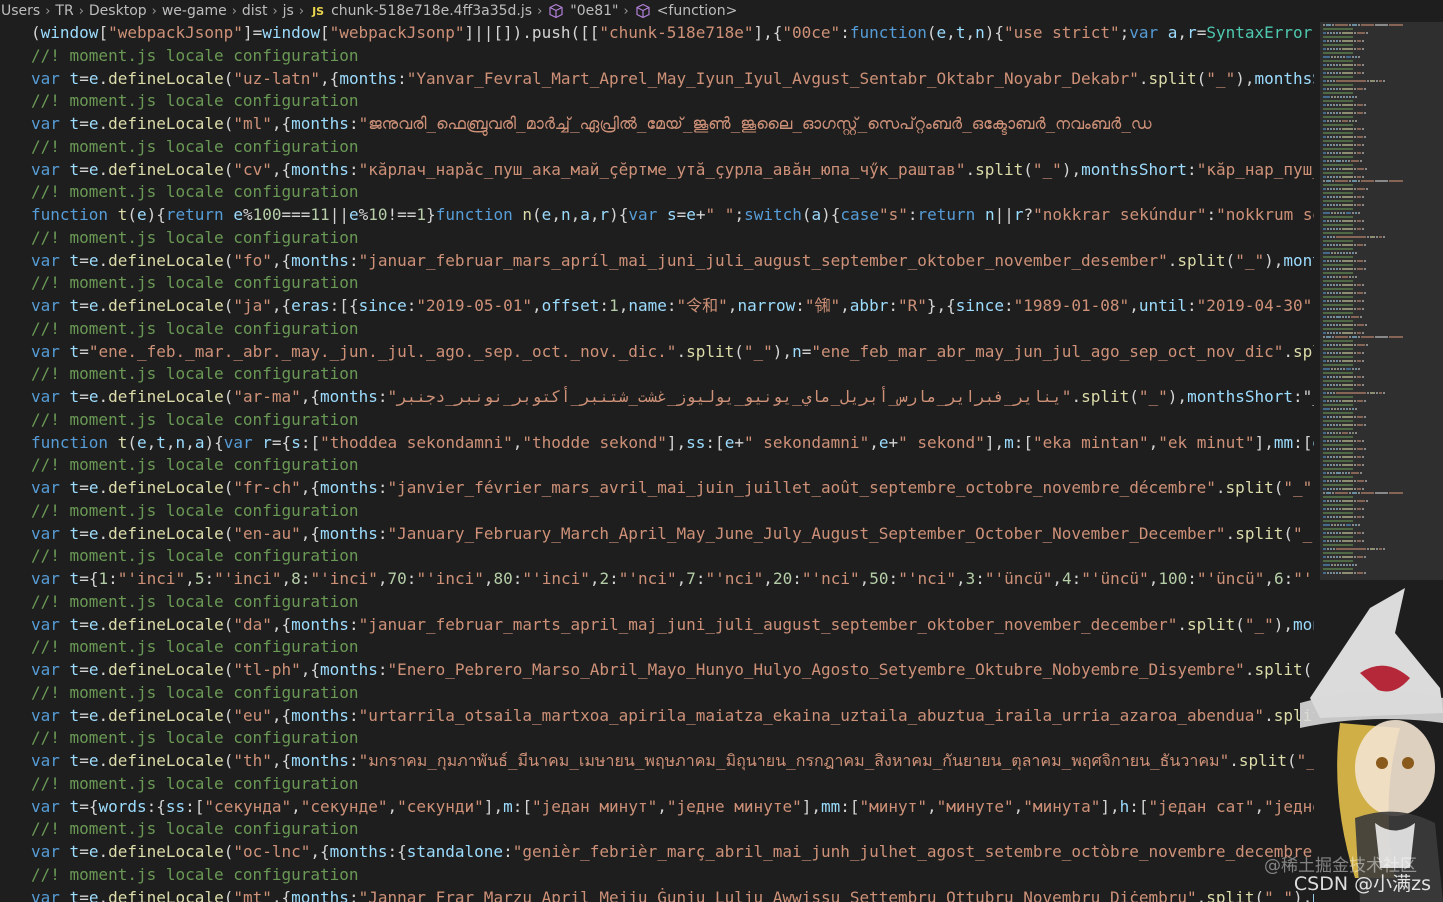 This screenshot has height=902, width=1443. What do you see at coordinates (45, 851) in the screenshot?
I see `code-token: var` at bounding box center [45, 851].